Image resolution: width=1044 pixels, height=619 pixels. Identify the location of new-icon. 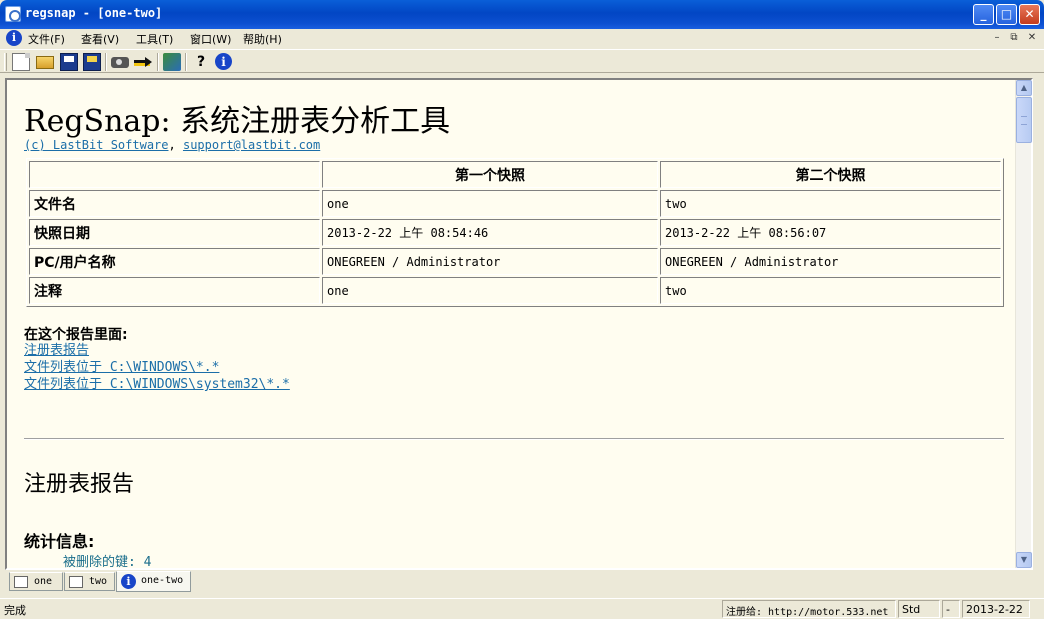
(21, 62).